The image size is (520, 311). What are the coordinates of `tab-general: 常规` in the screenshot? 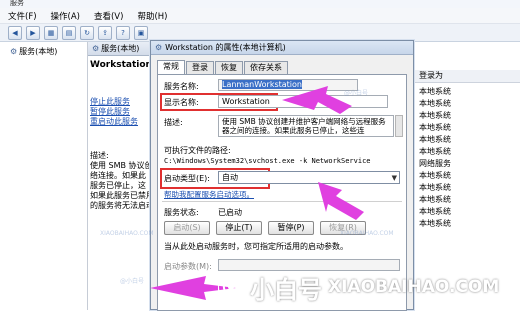 It's located at (171, 67).